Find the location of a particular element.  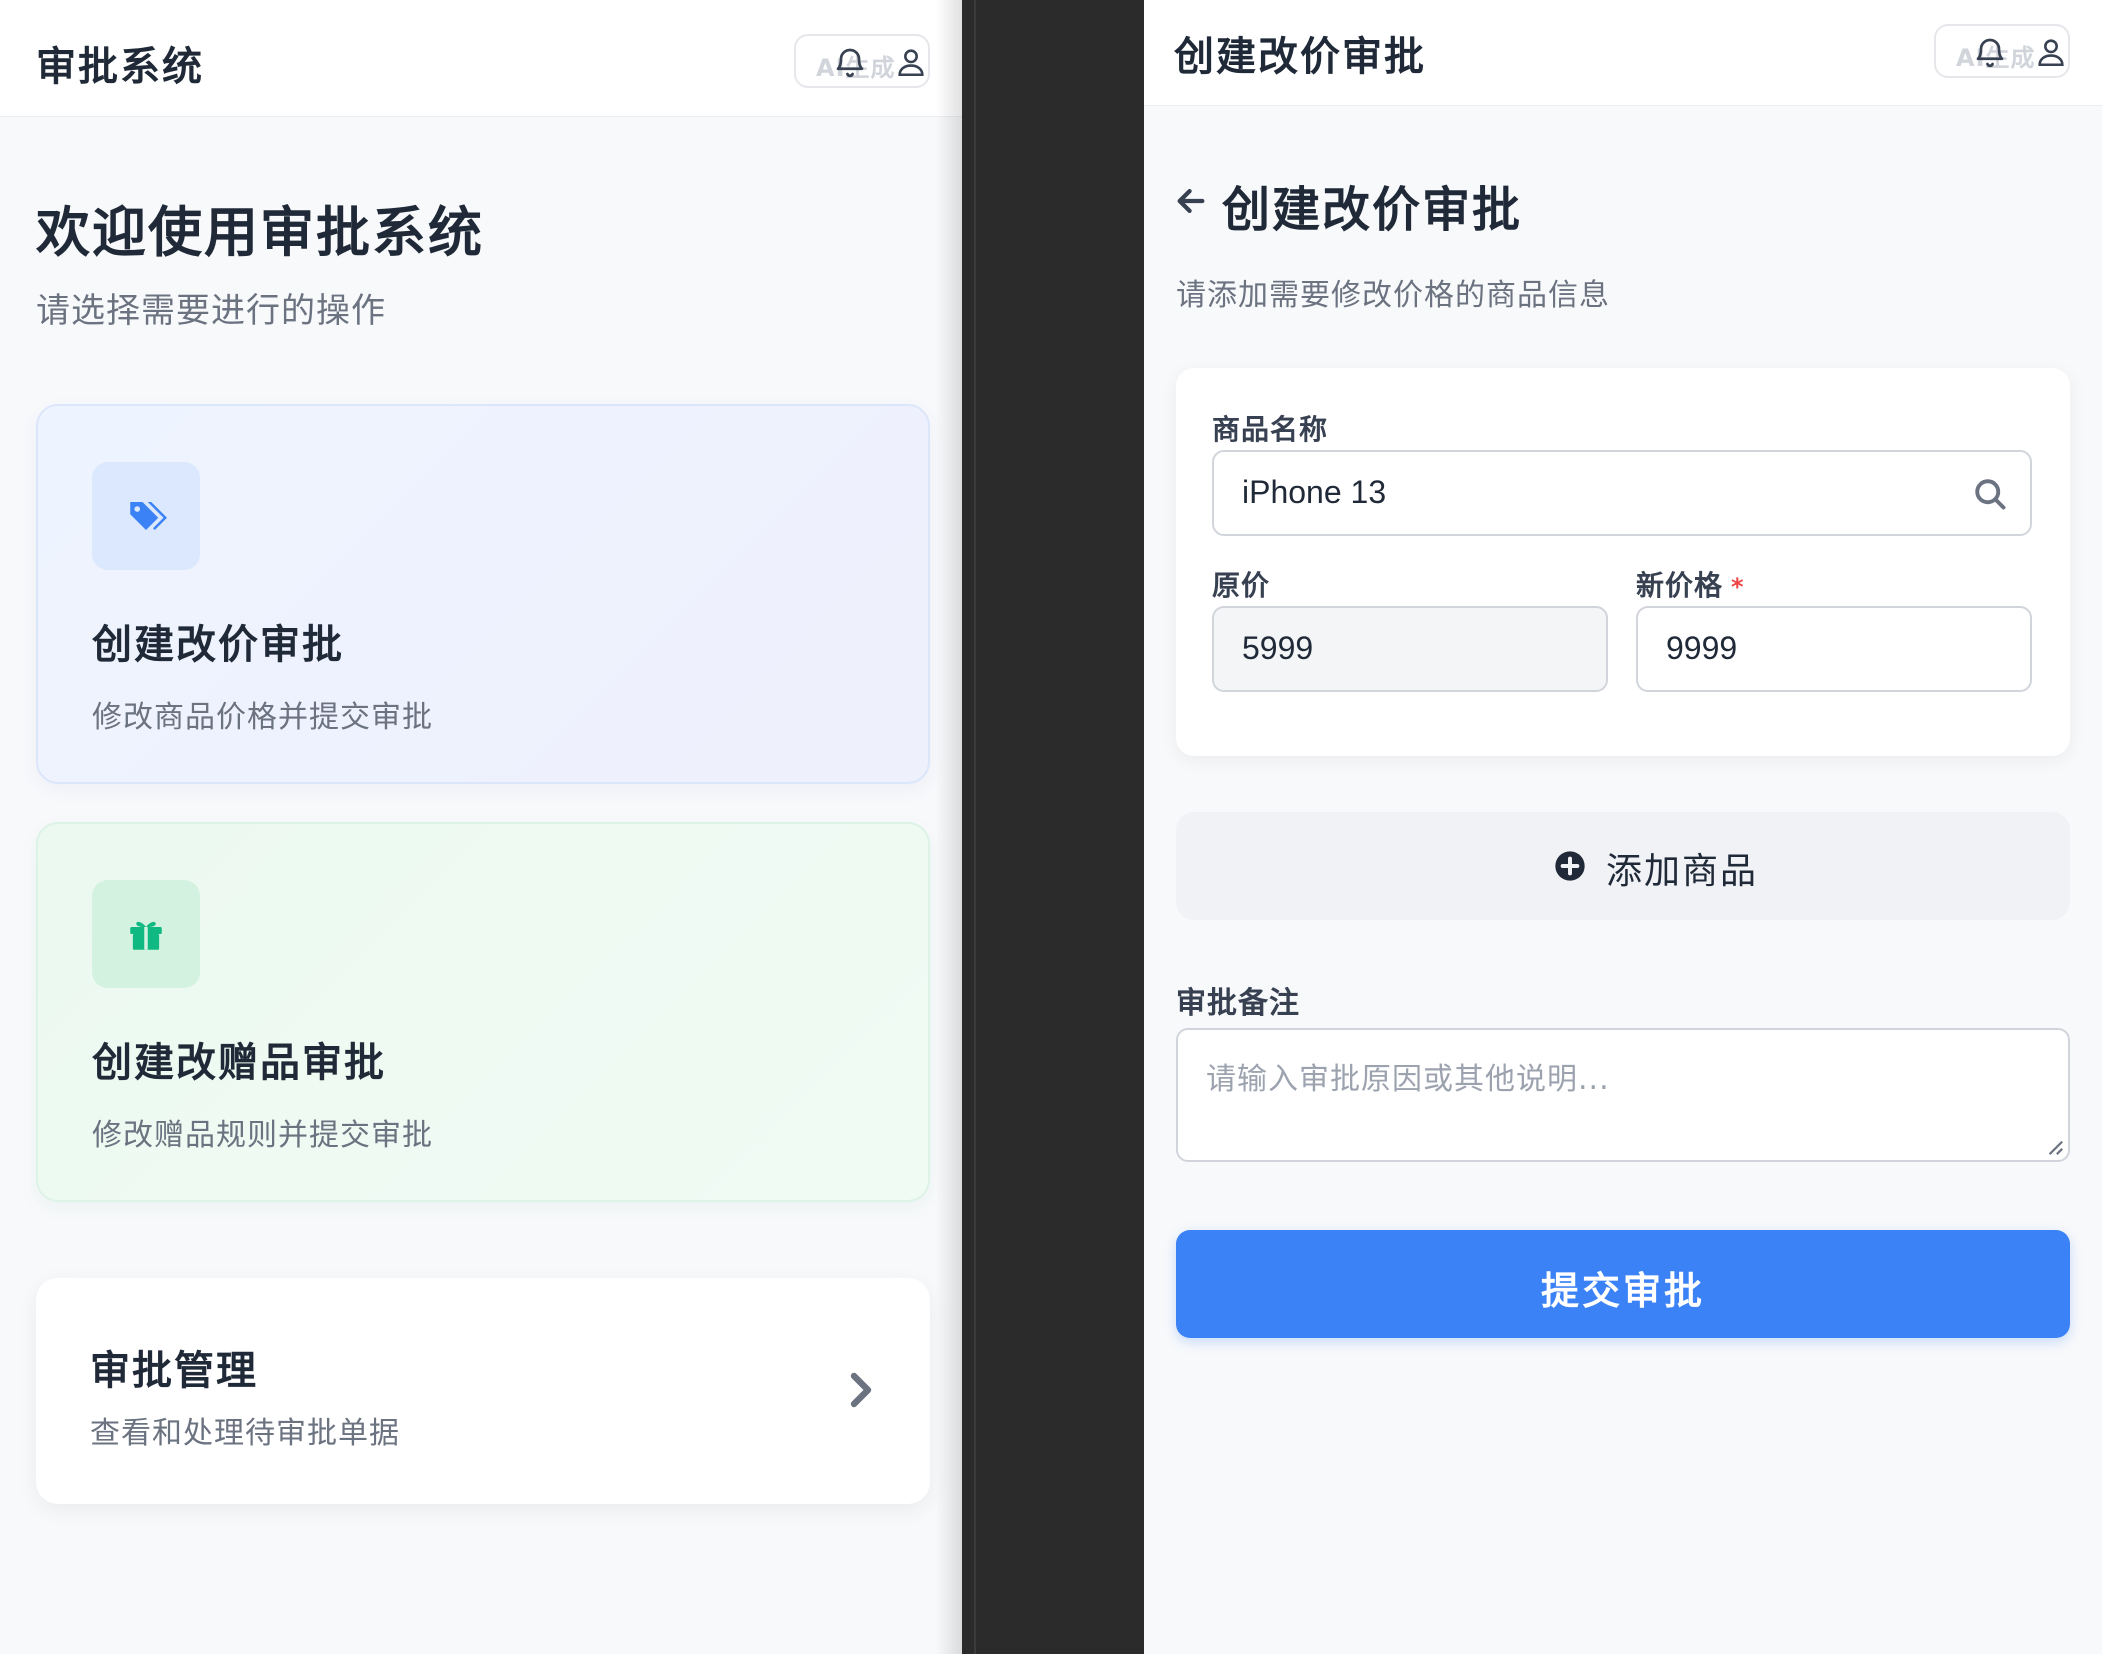

plus-circle-icon is located at coordinates (1570, 866).